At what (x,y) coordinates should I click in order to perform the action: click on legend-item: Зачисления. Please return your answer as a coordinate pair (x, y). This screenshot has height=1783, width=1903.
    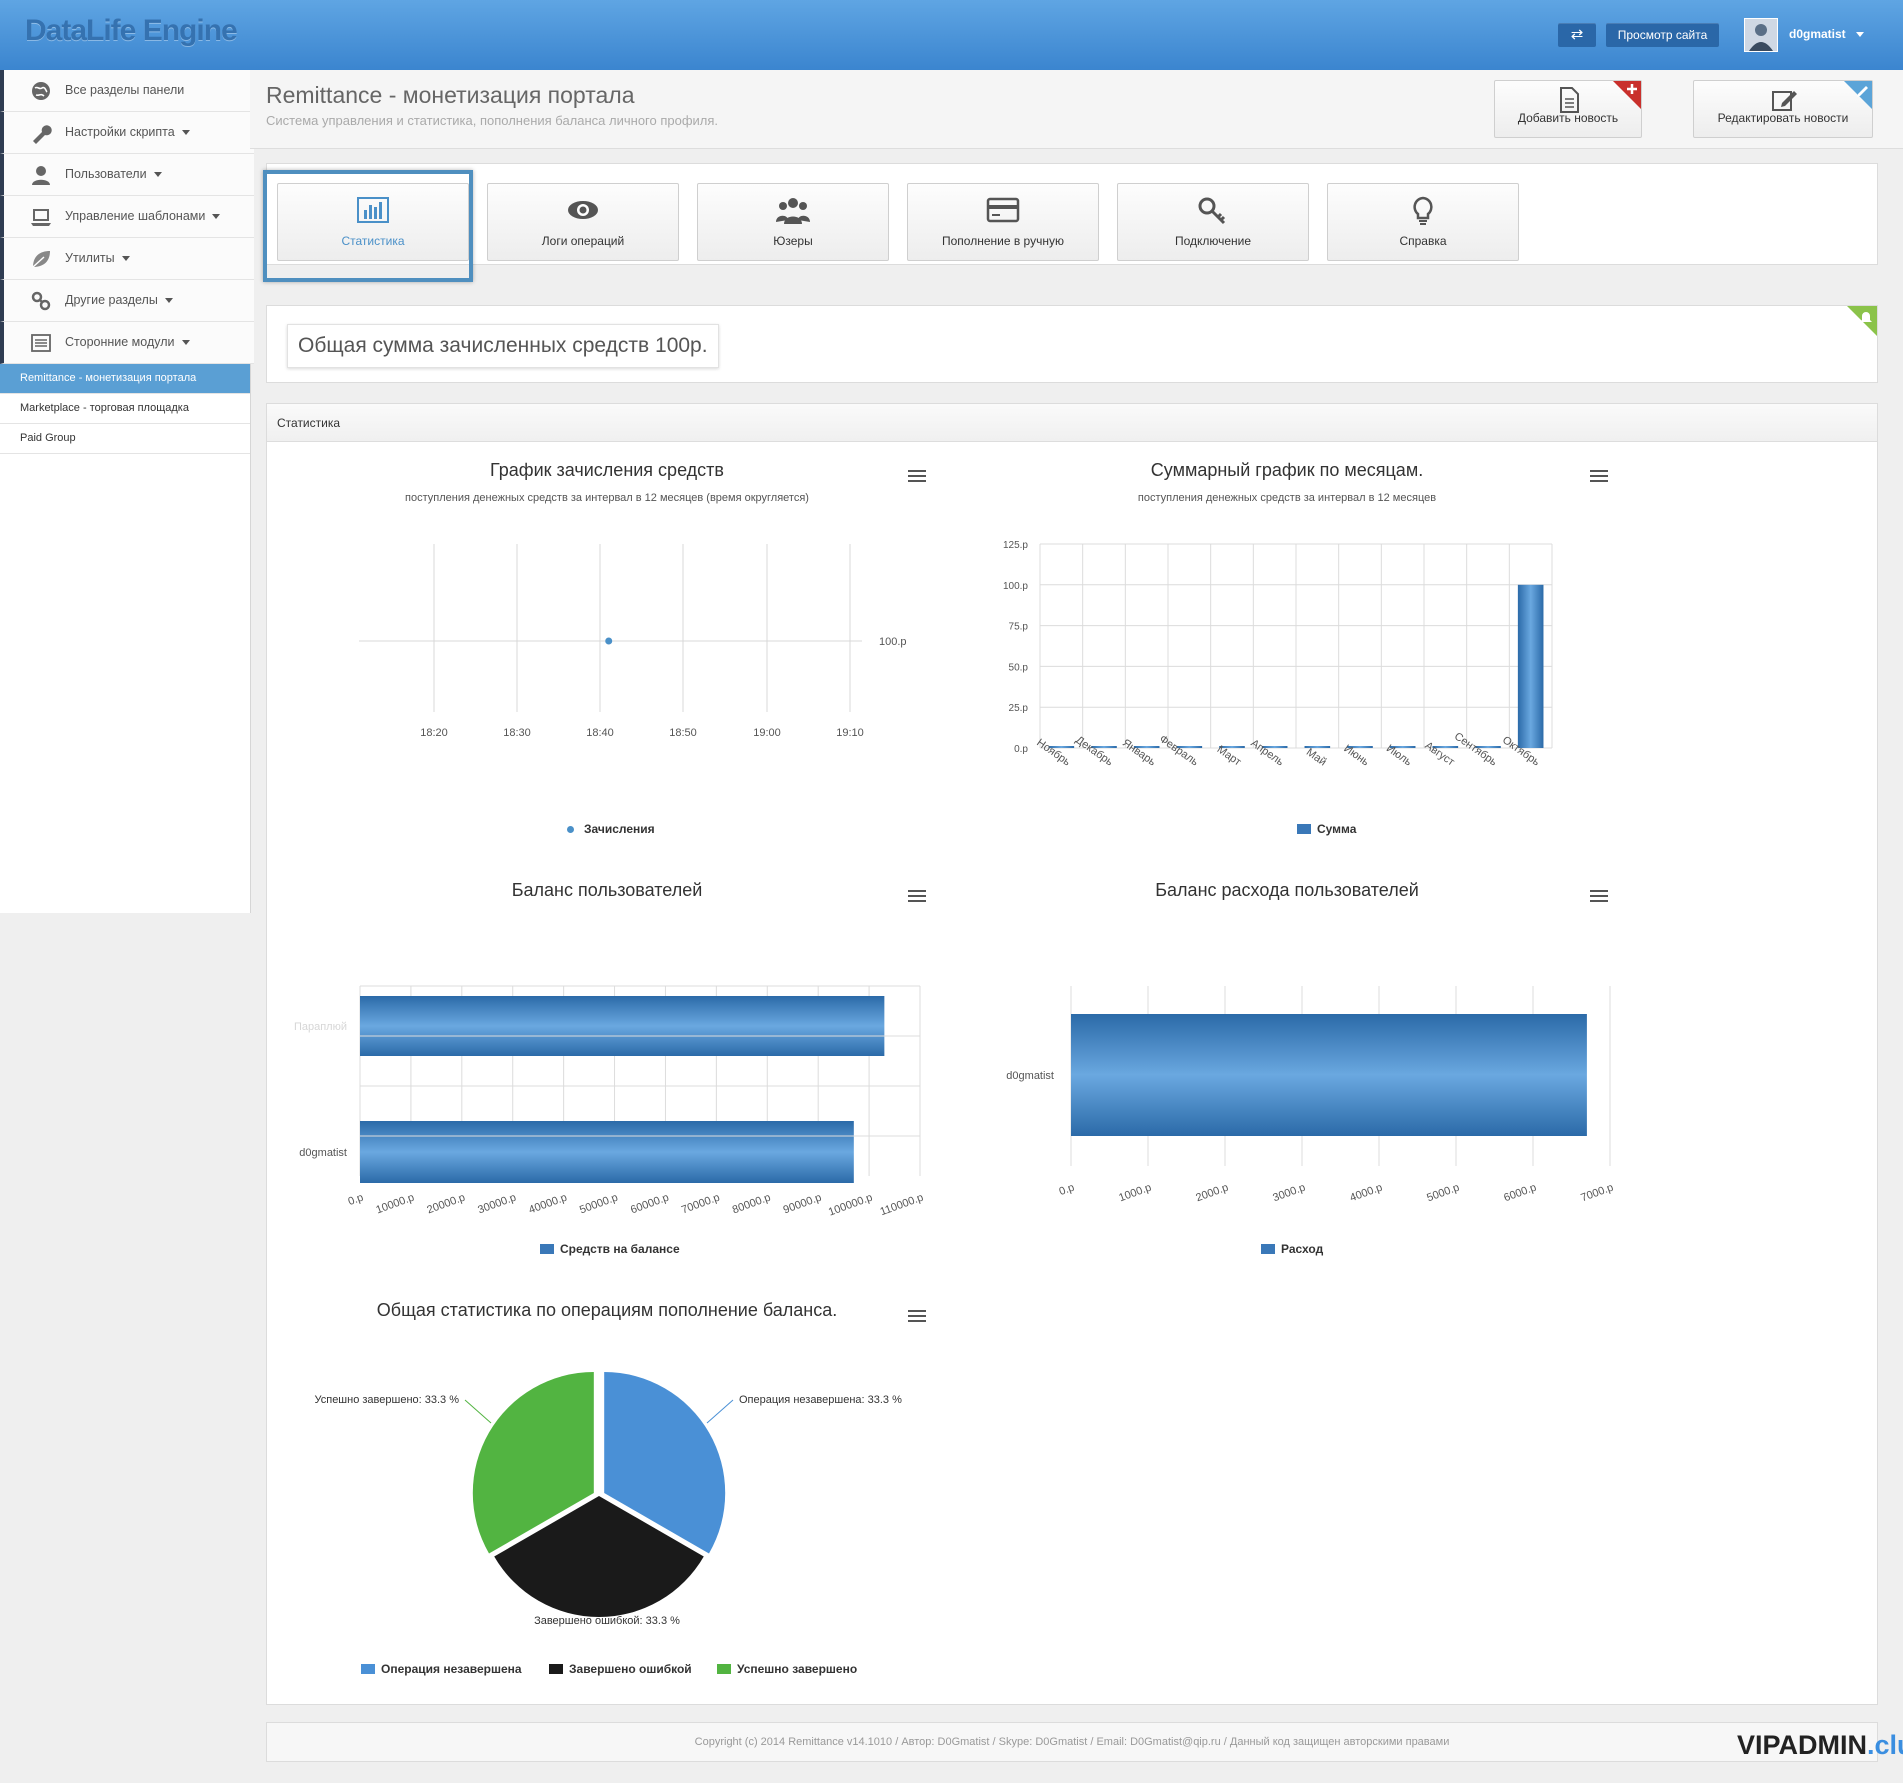
    Looking at the image, I should click on (611, 829).